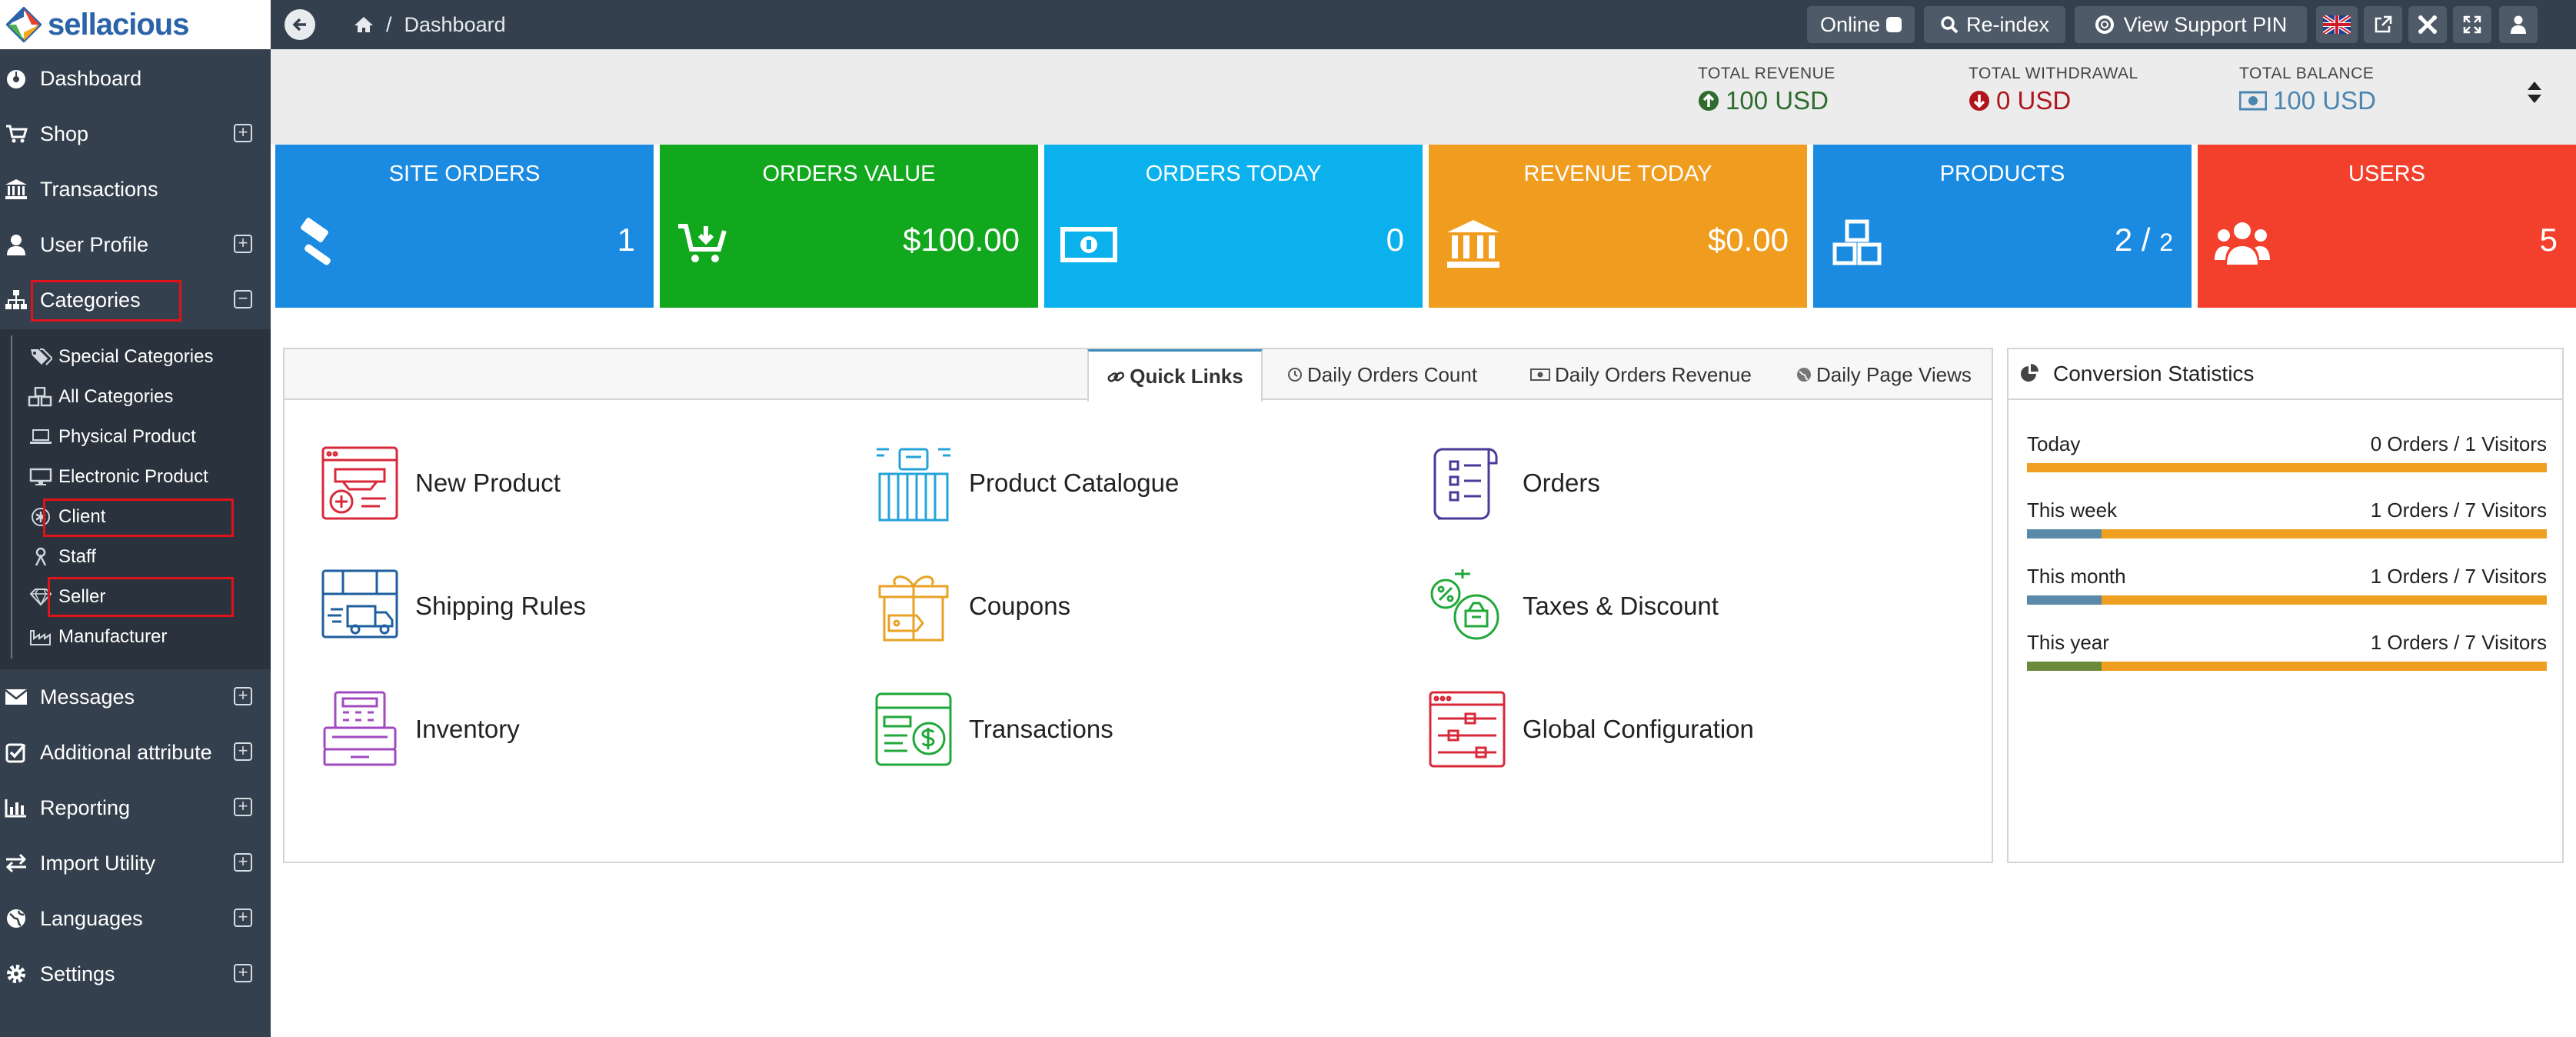 The width and height of the screenshot is (2576, 1037). Describe the element at coordinates (440, 483) in the screenshot. I see `quick-link-new-product: New Product` at that location.